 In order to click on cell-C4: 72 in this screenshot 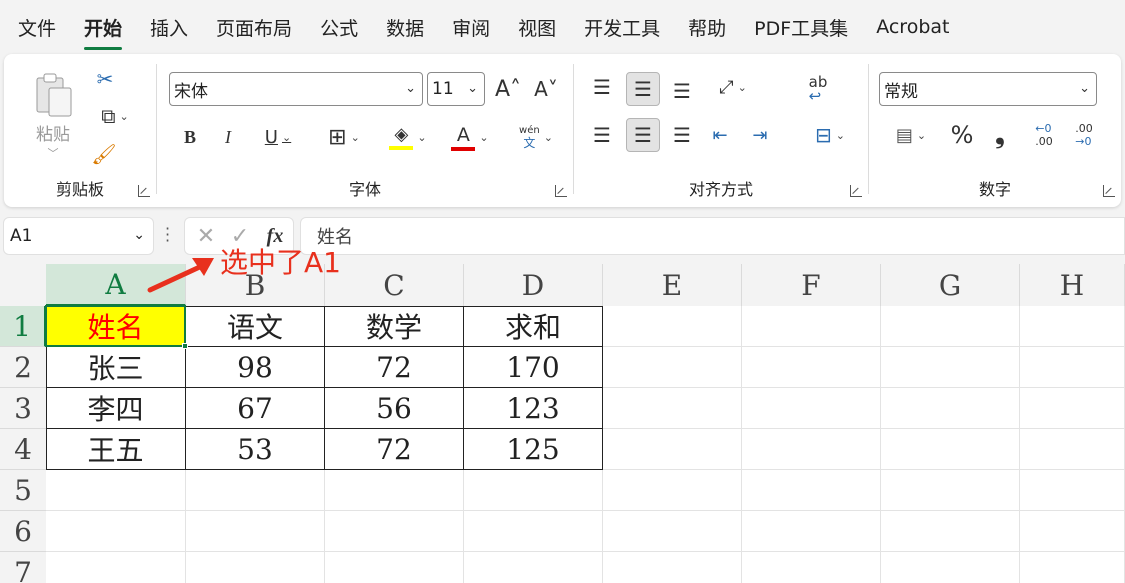, I will do `click(394, 449)`.